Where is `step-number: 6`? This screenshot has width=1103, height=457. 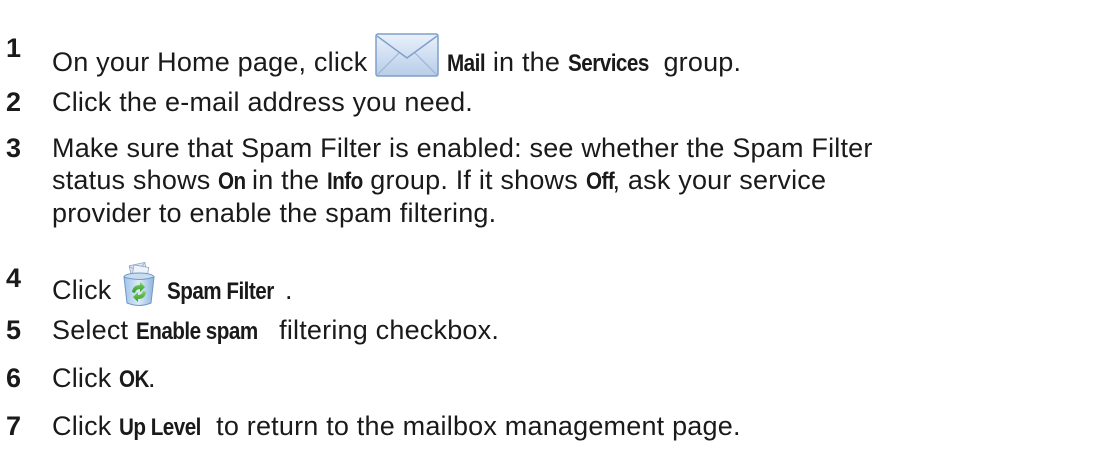 step-number: 6 is located at coordinates (14, 378).